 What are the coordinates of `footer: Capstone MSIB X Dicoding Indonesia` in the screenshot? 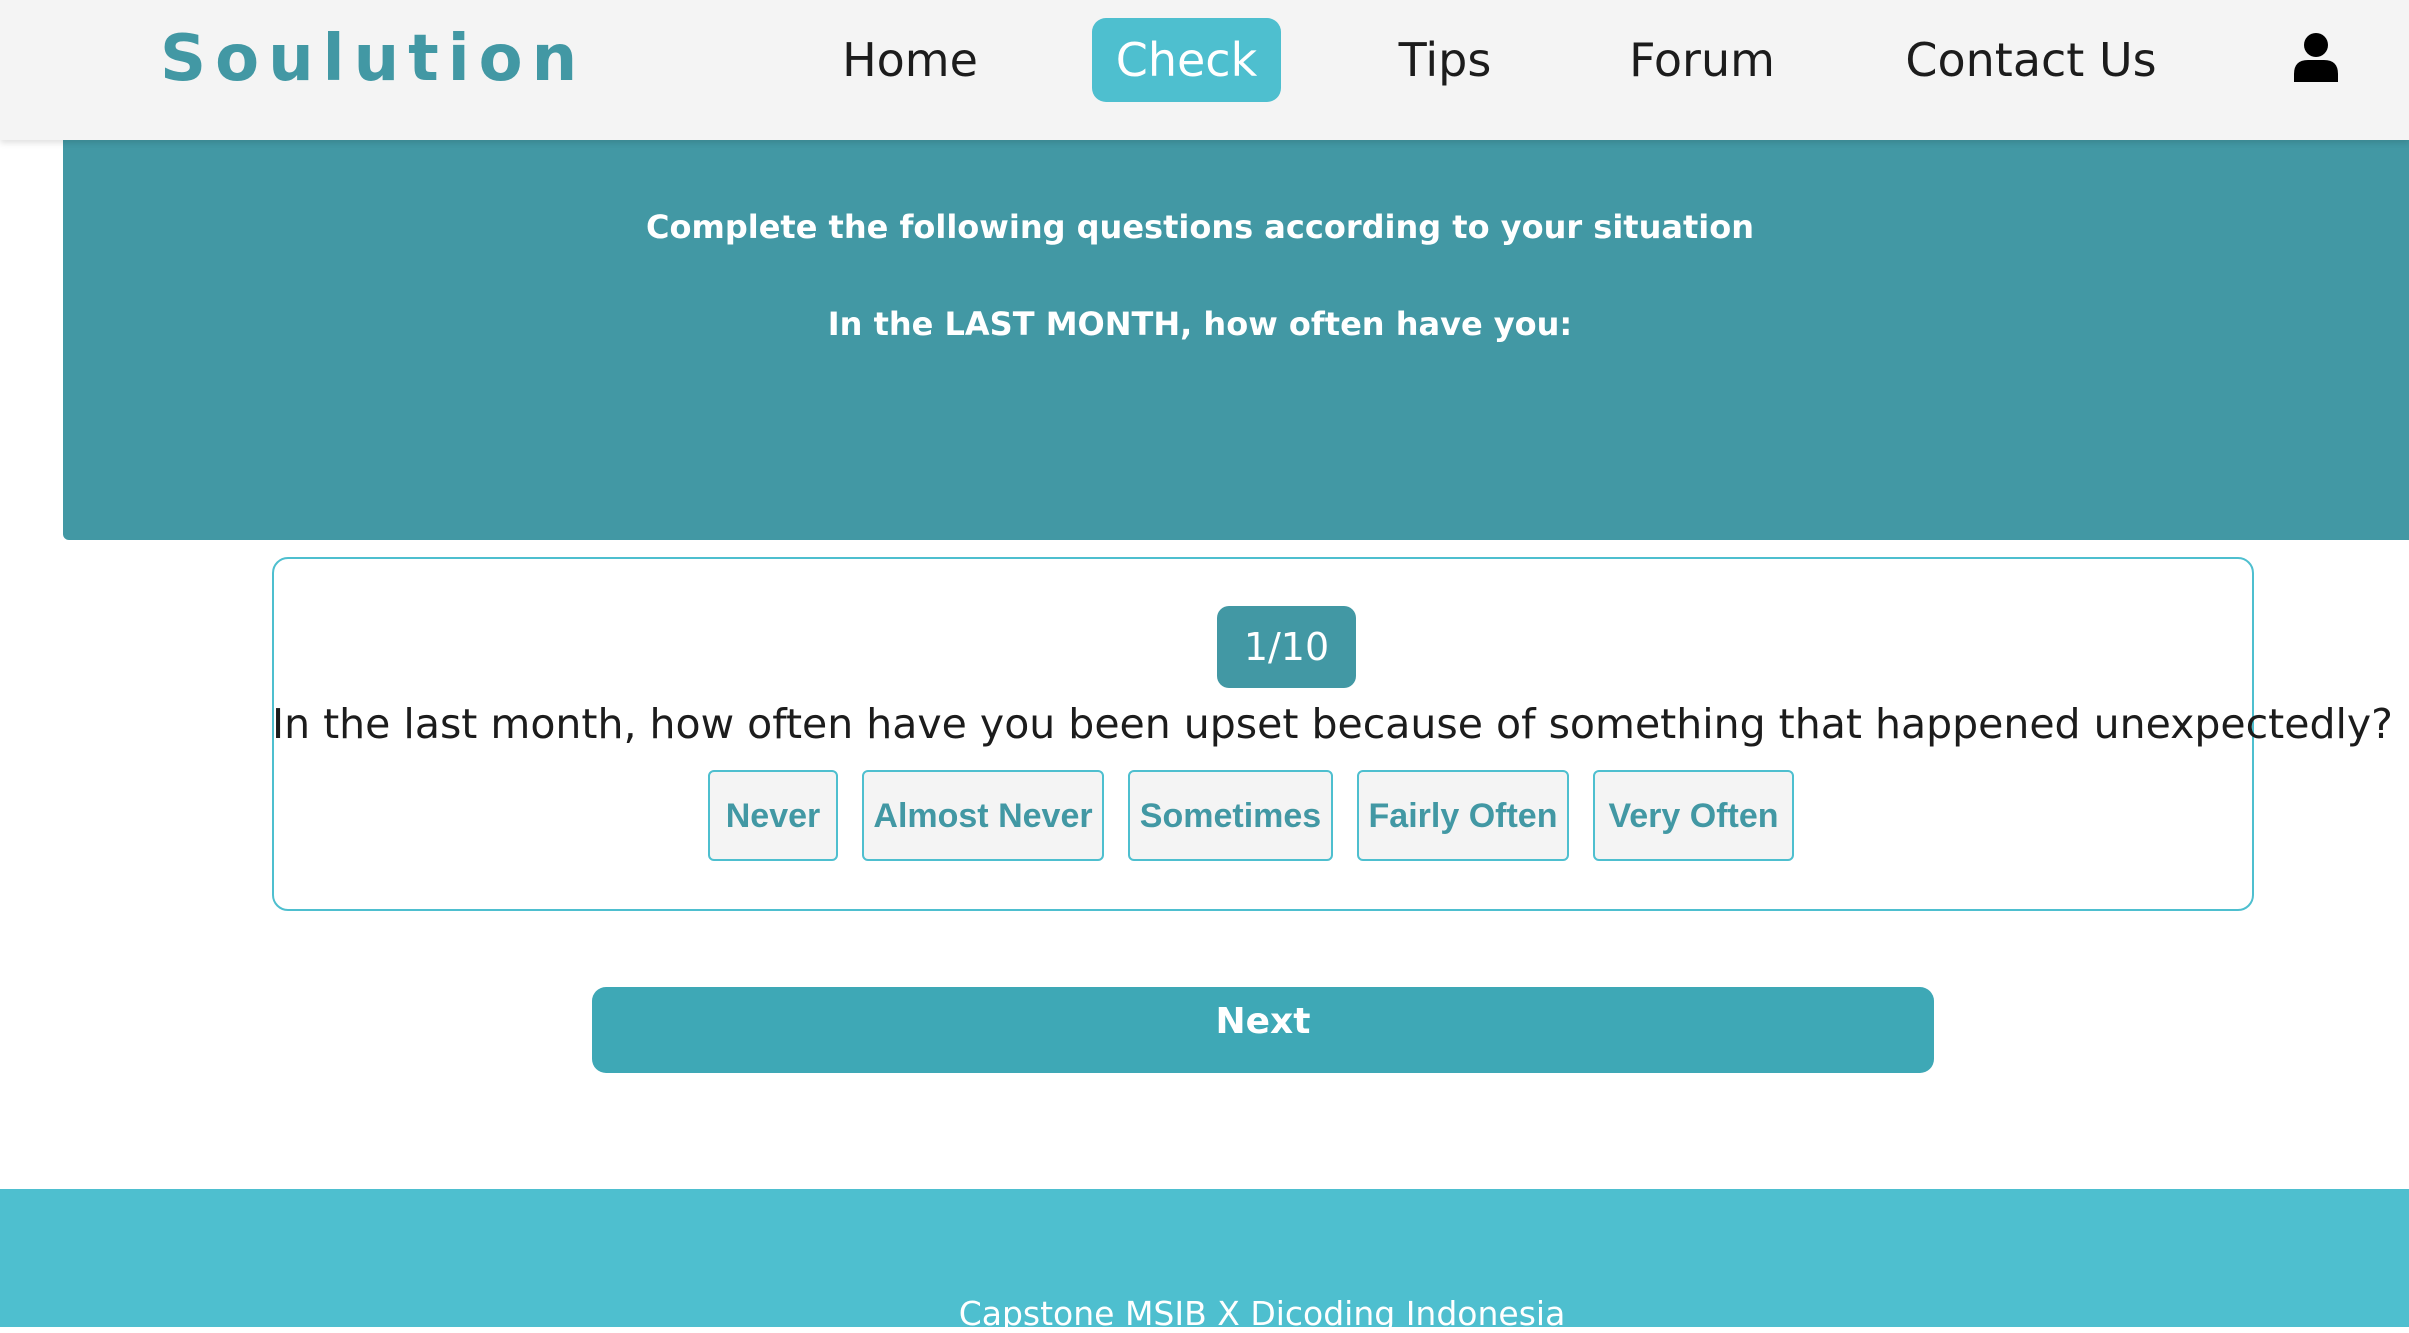 It's located at (1204, 1261).